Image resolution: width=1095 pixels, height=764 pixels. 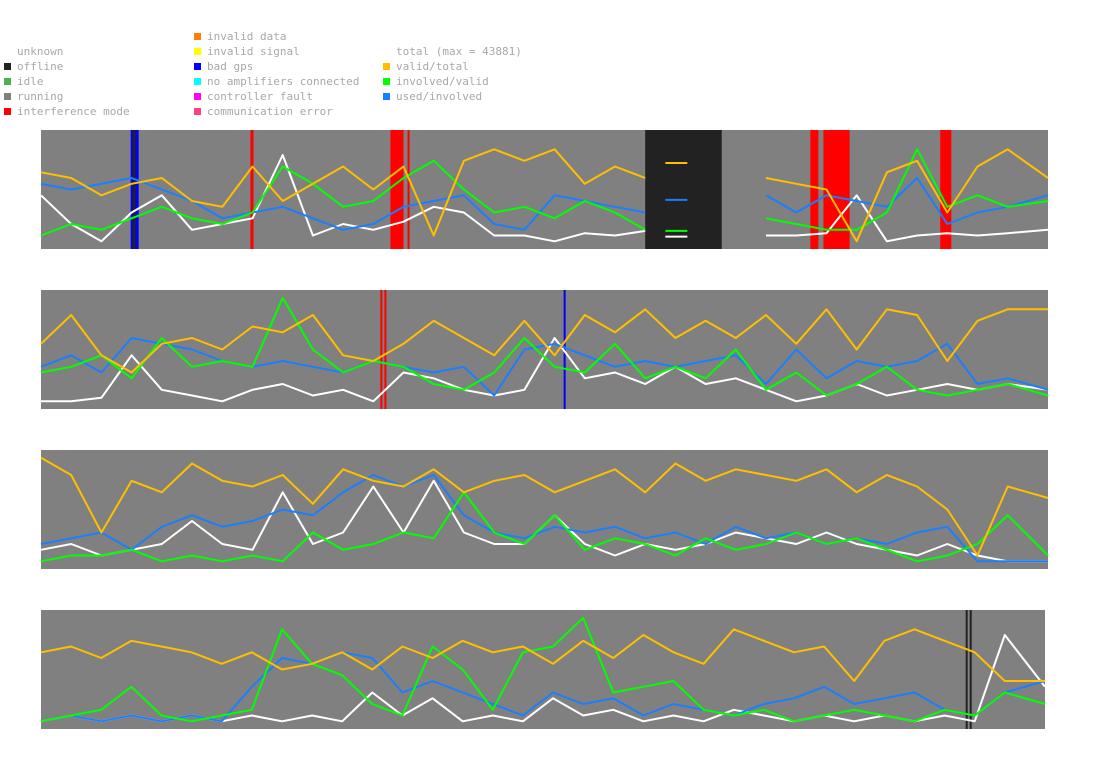 I want to click on panel-background, so click(x=543, y=669).